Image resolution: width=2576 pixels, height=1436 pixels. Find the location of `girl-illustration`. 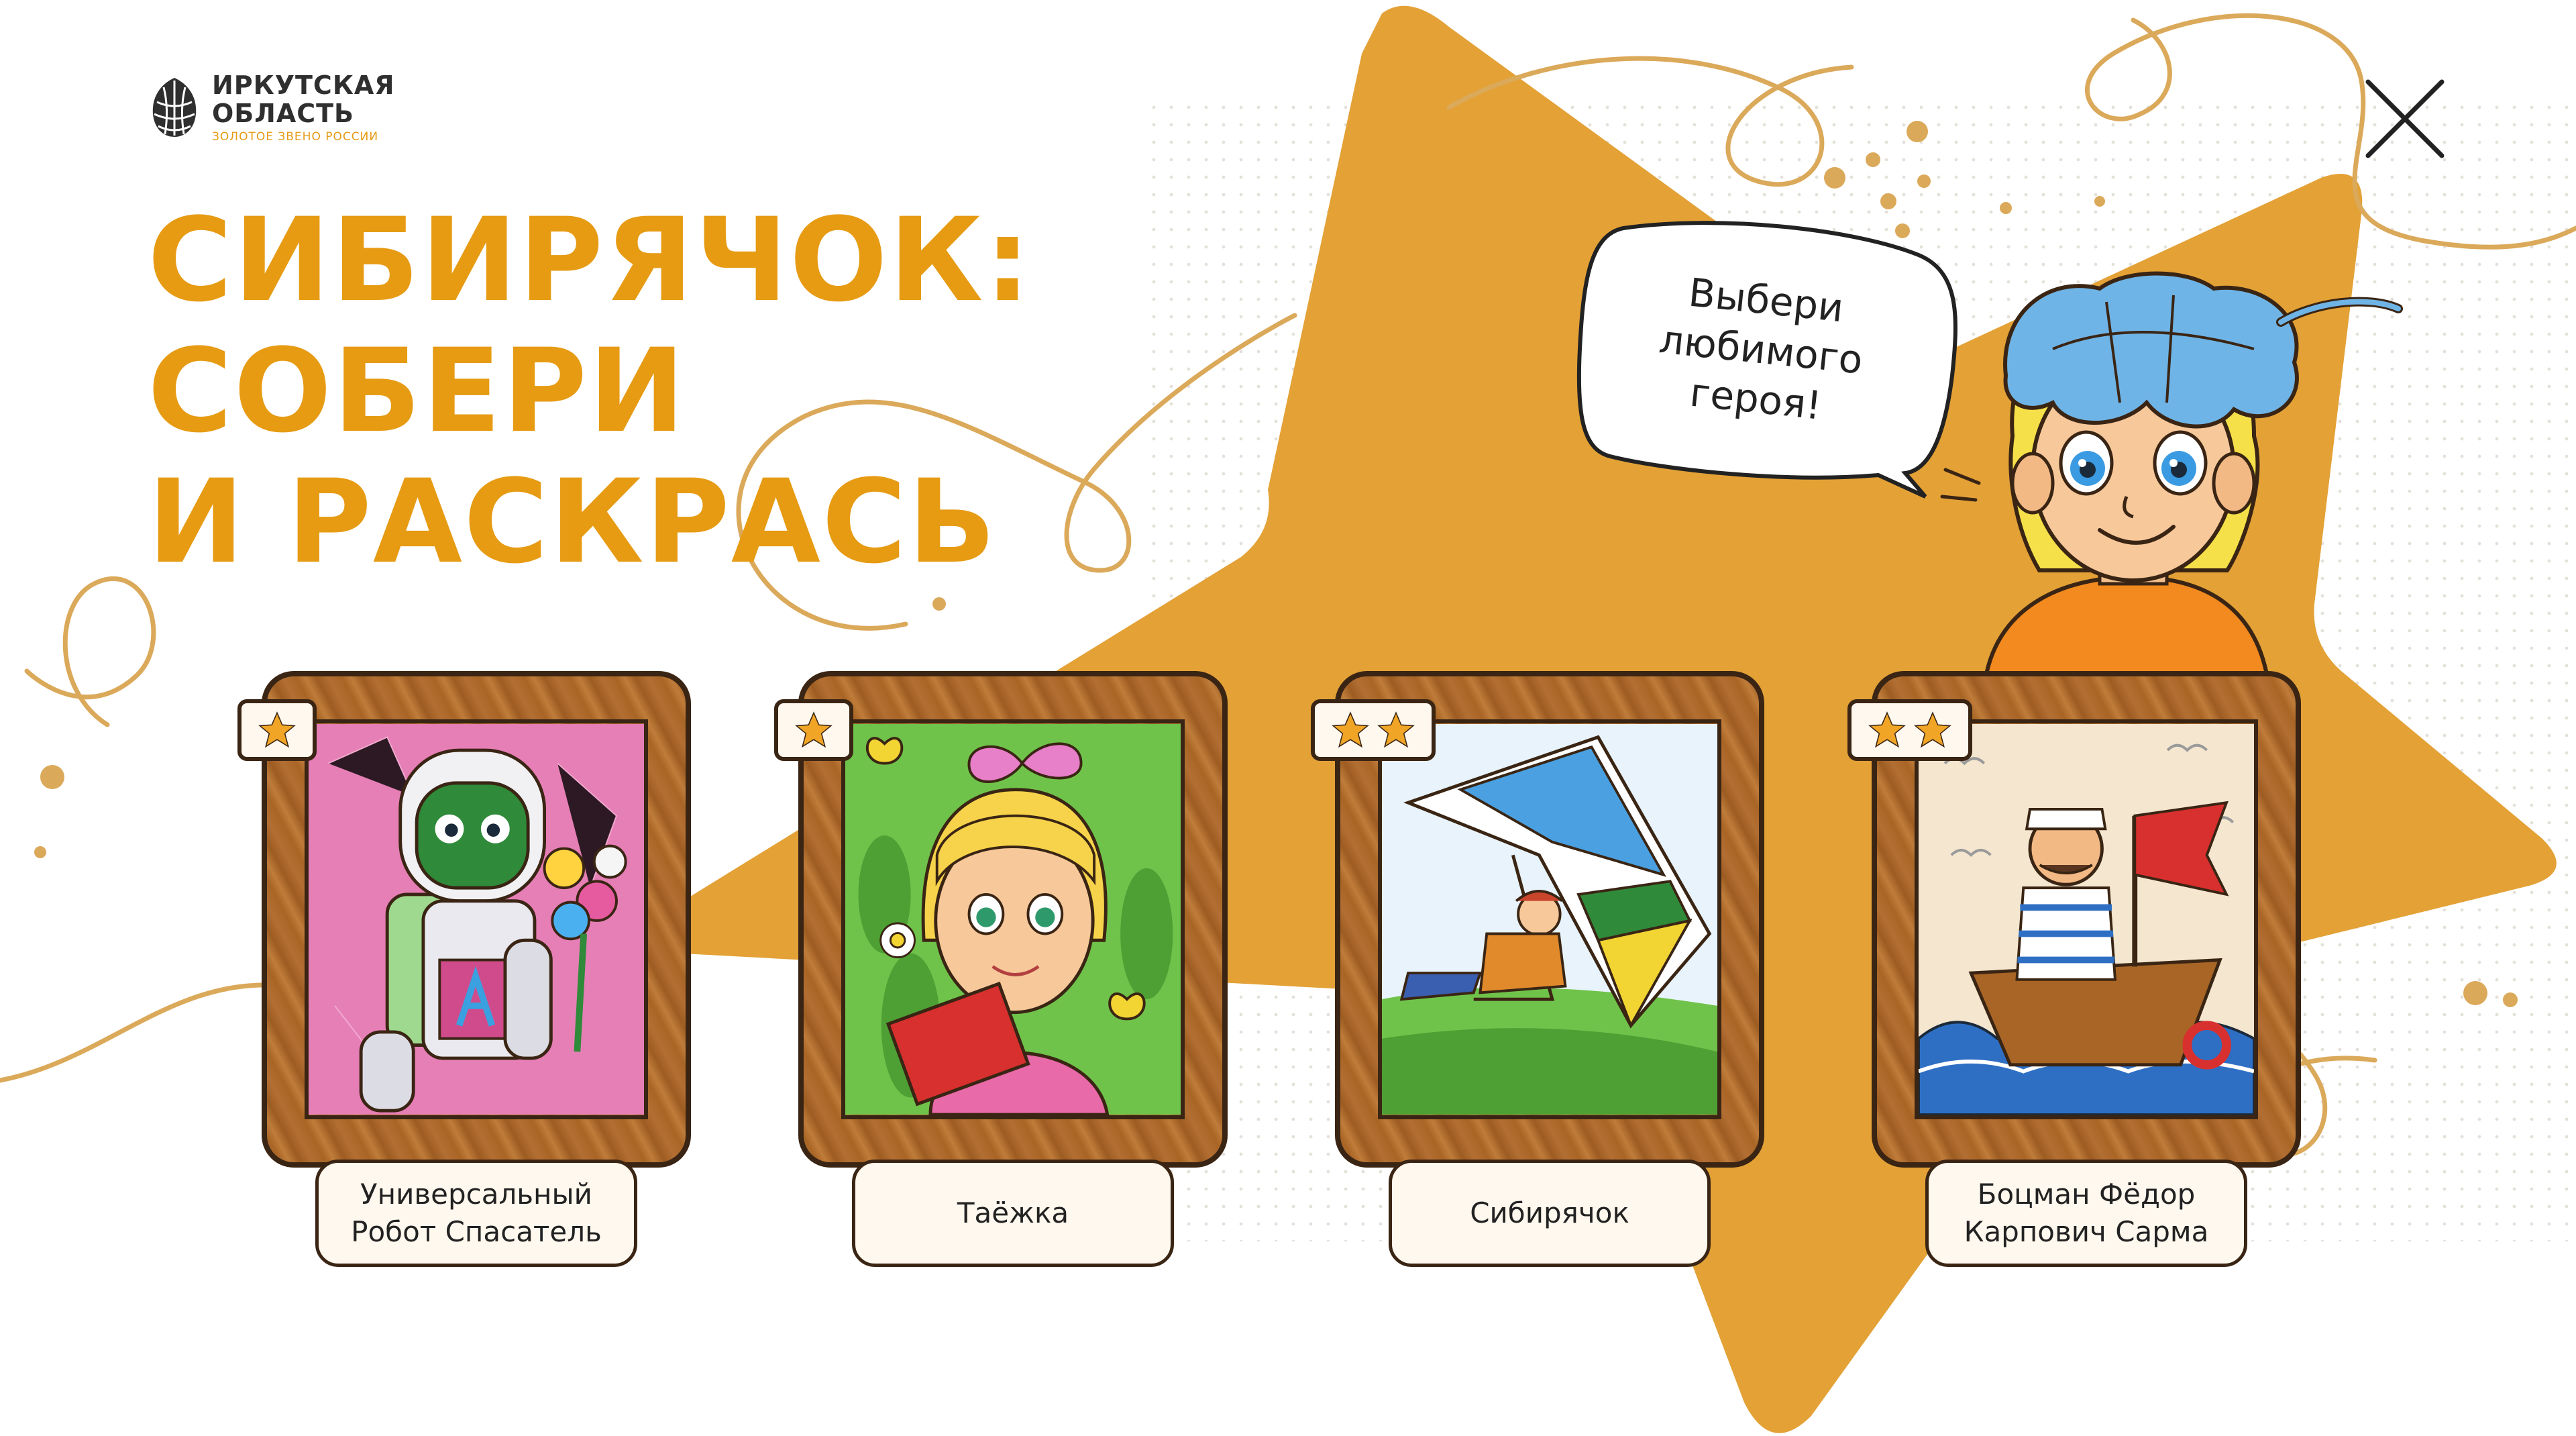

girl-illustration is located at coordinates (1013, 919).